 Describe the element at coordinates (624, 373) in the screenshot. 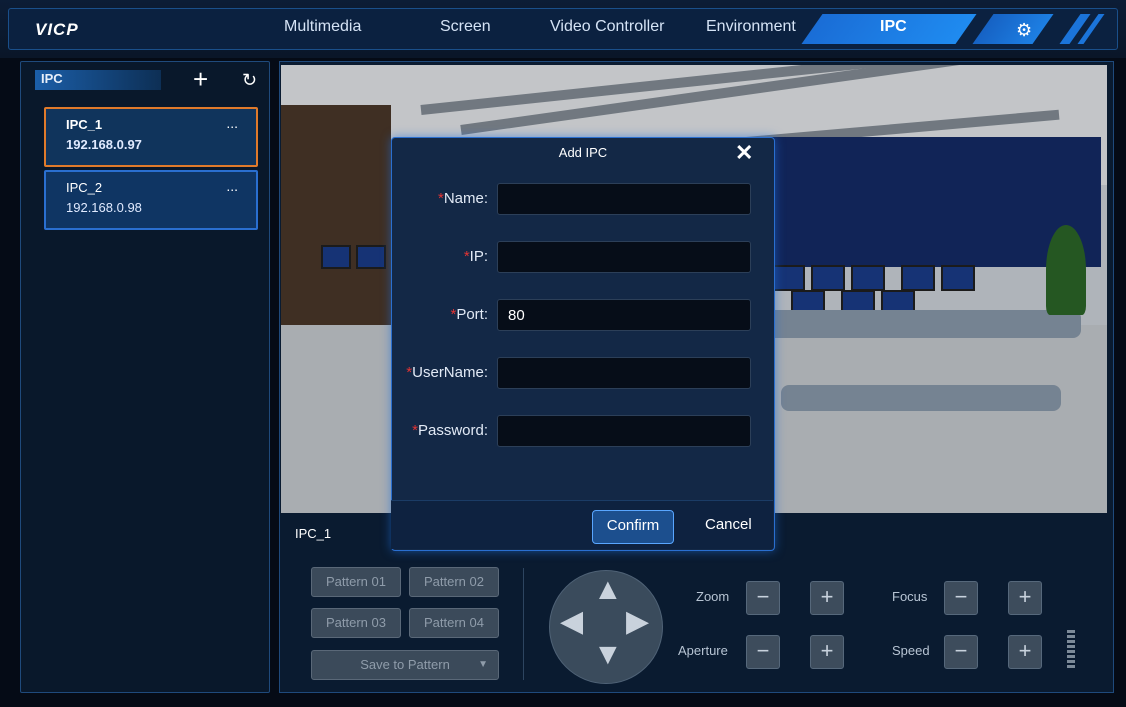

I see `username-input` at that location.